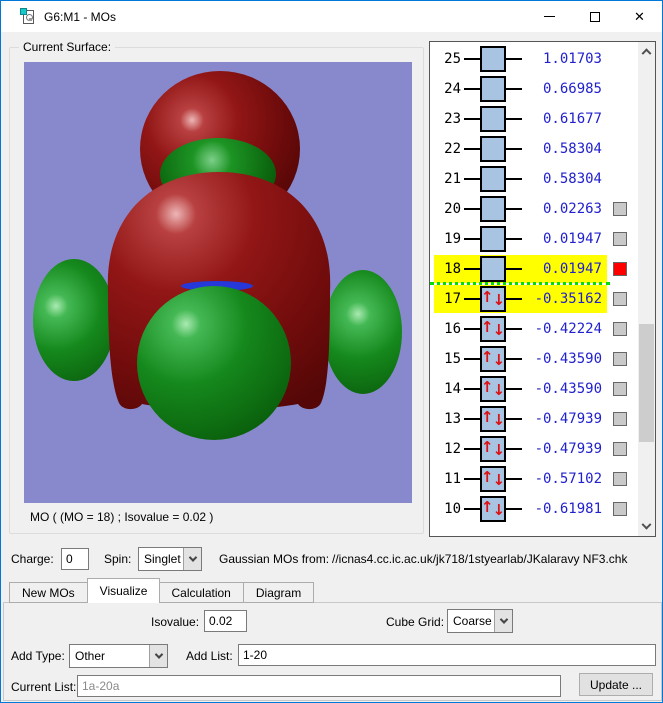 The height and width of the screenshot is (703, 663). I want to click on charge-label: Charge:, so click(32, 559).